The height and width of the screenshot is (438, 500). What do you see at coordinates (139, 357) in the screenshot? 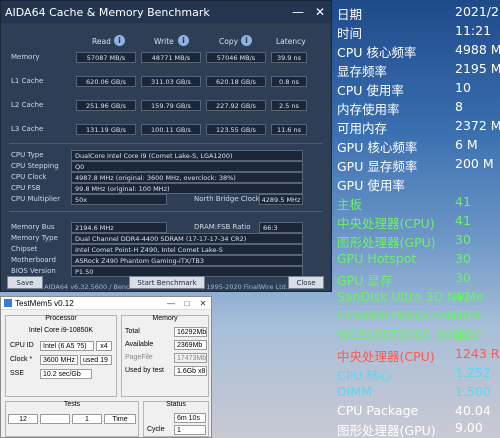
I see `pagefile-label: PageFile` at bounding box center [139, 357].